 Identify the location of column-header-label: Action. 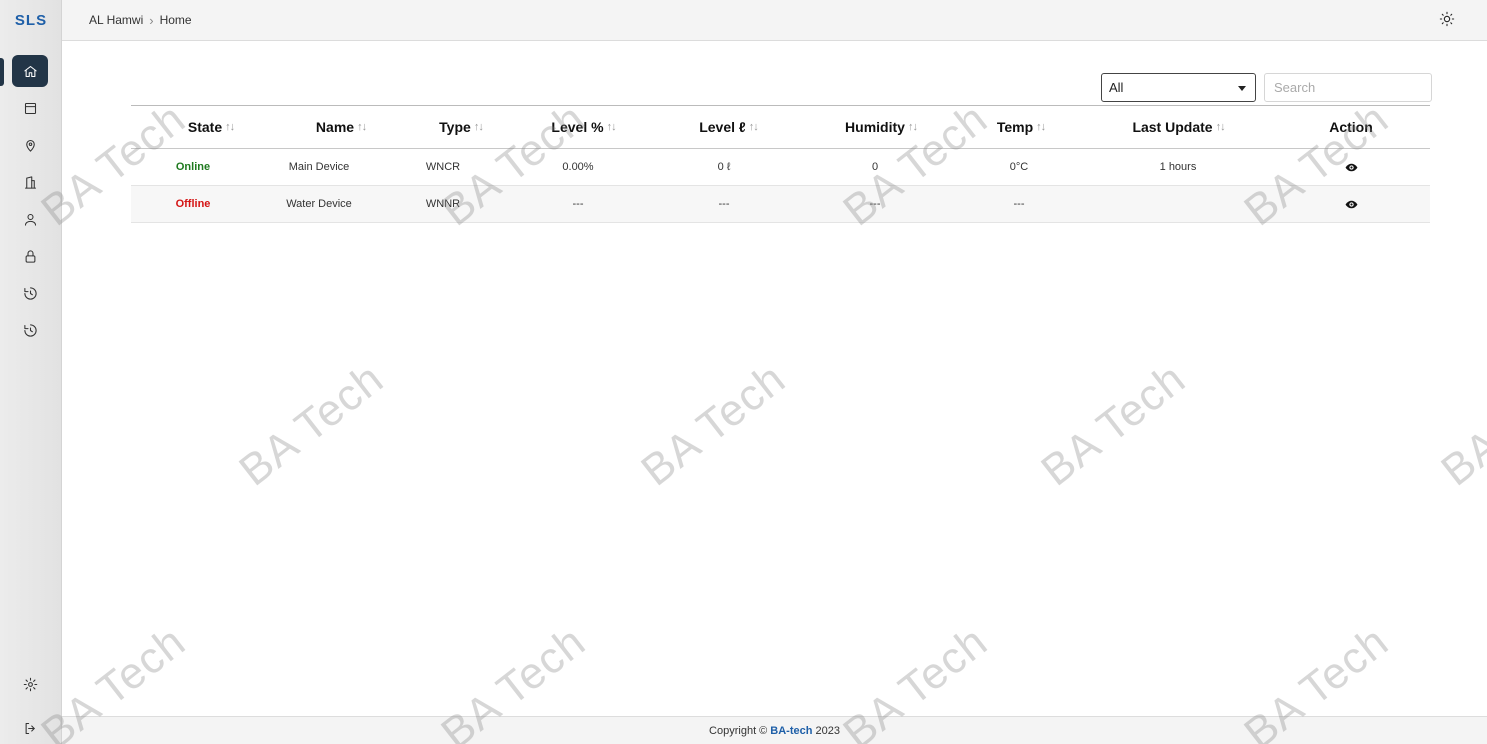
(1351, 127).